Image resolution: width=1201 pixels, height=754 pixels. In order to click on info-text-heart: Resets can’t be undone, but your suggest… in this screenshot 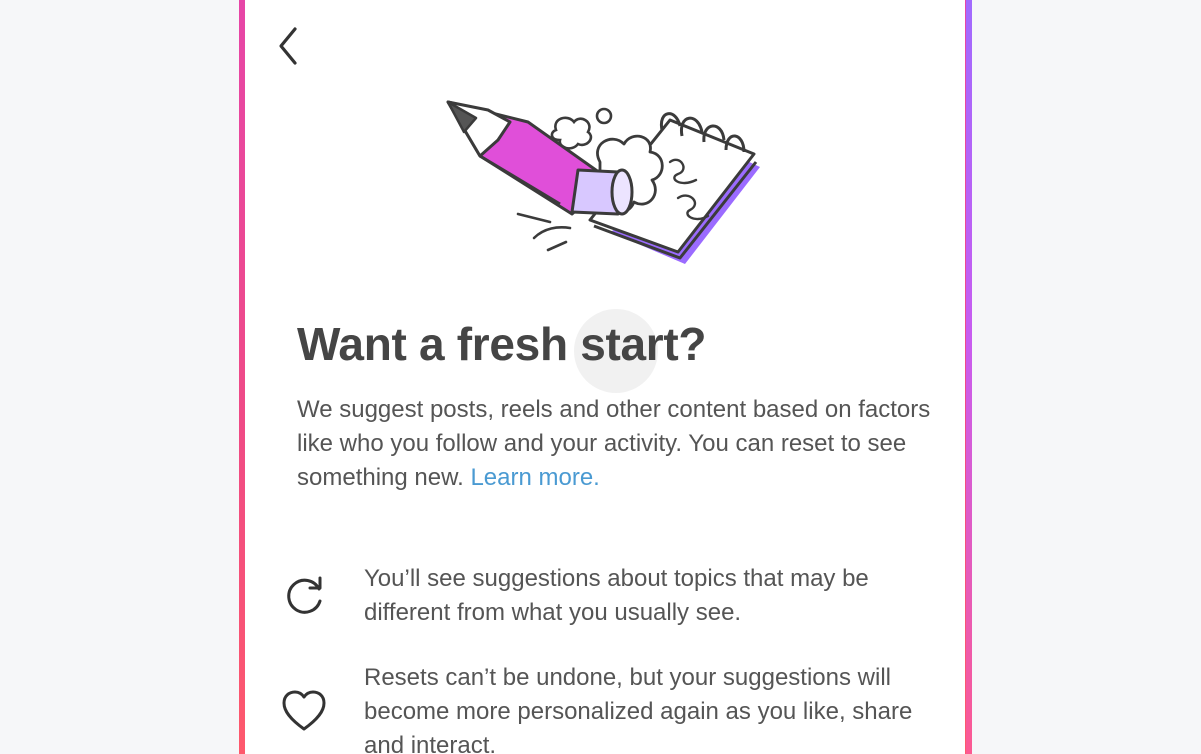, I will do `click(638, 709)`.